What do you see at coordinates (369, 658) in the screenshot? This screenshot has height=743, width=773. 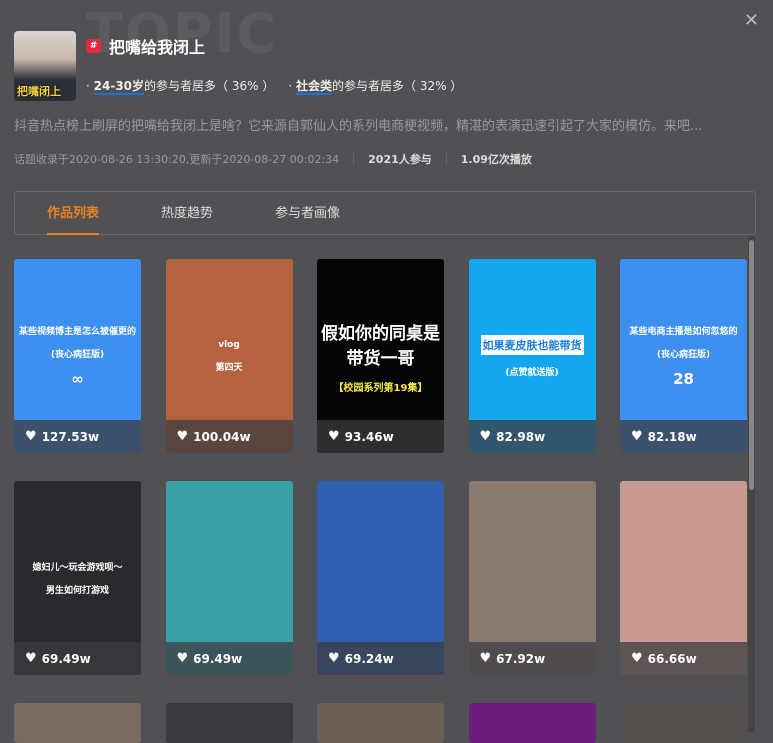 I see `like-count-value: 69.24w` at bounding box center [369, 658].